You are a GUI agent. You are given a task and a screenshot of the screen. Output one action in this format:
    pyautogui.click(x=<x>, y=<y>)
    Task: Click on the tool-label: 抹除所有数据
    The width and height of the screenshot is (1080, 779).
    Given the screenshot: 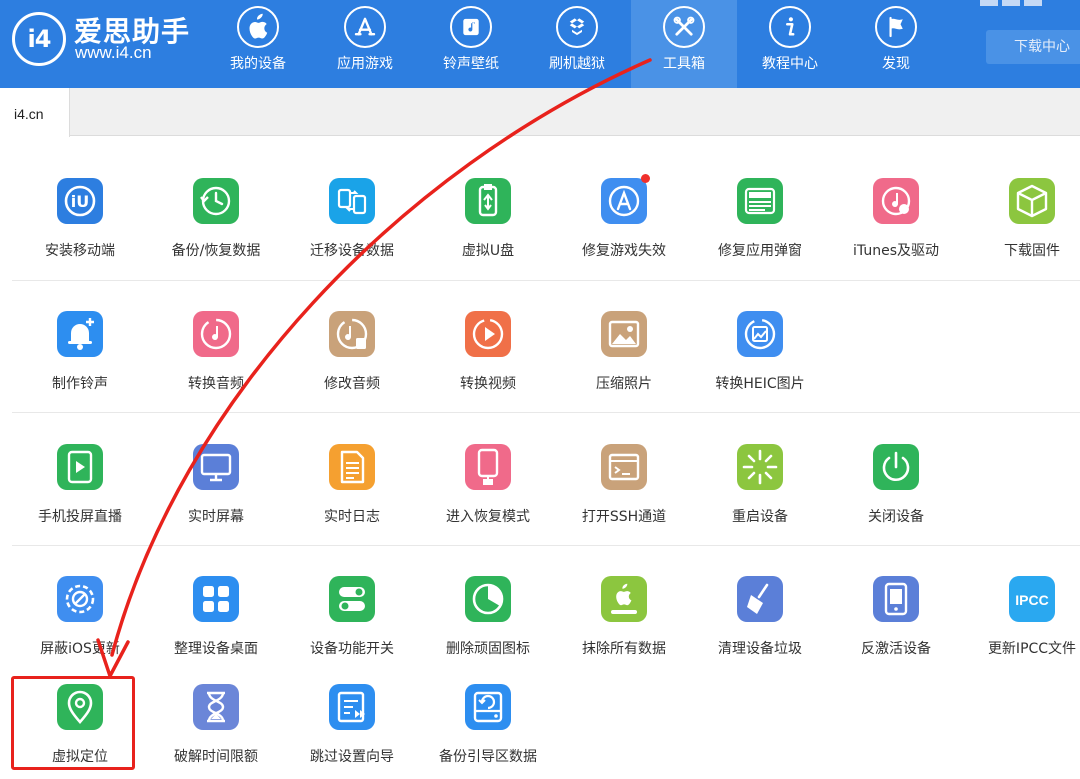 What is the action you would take?
    pyautogui.click(x=624, y=649)
    